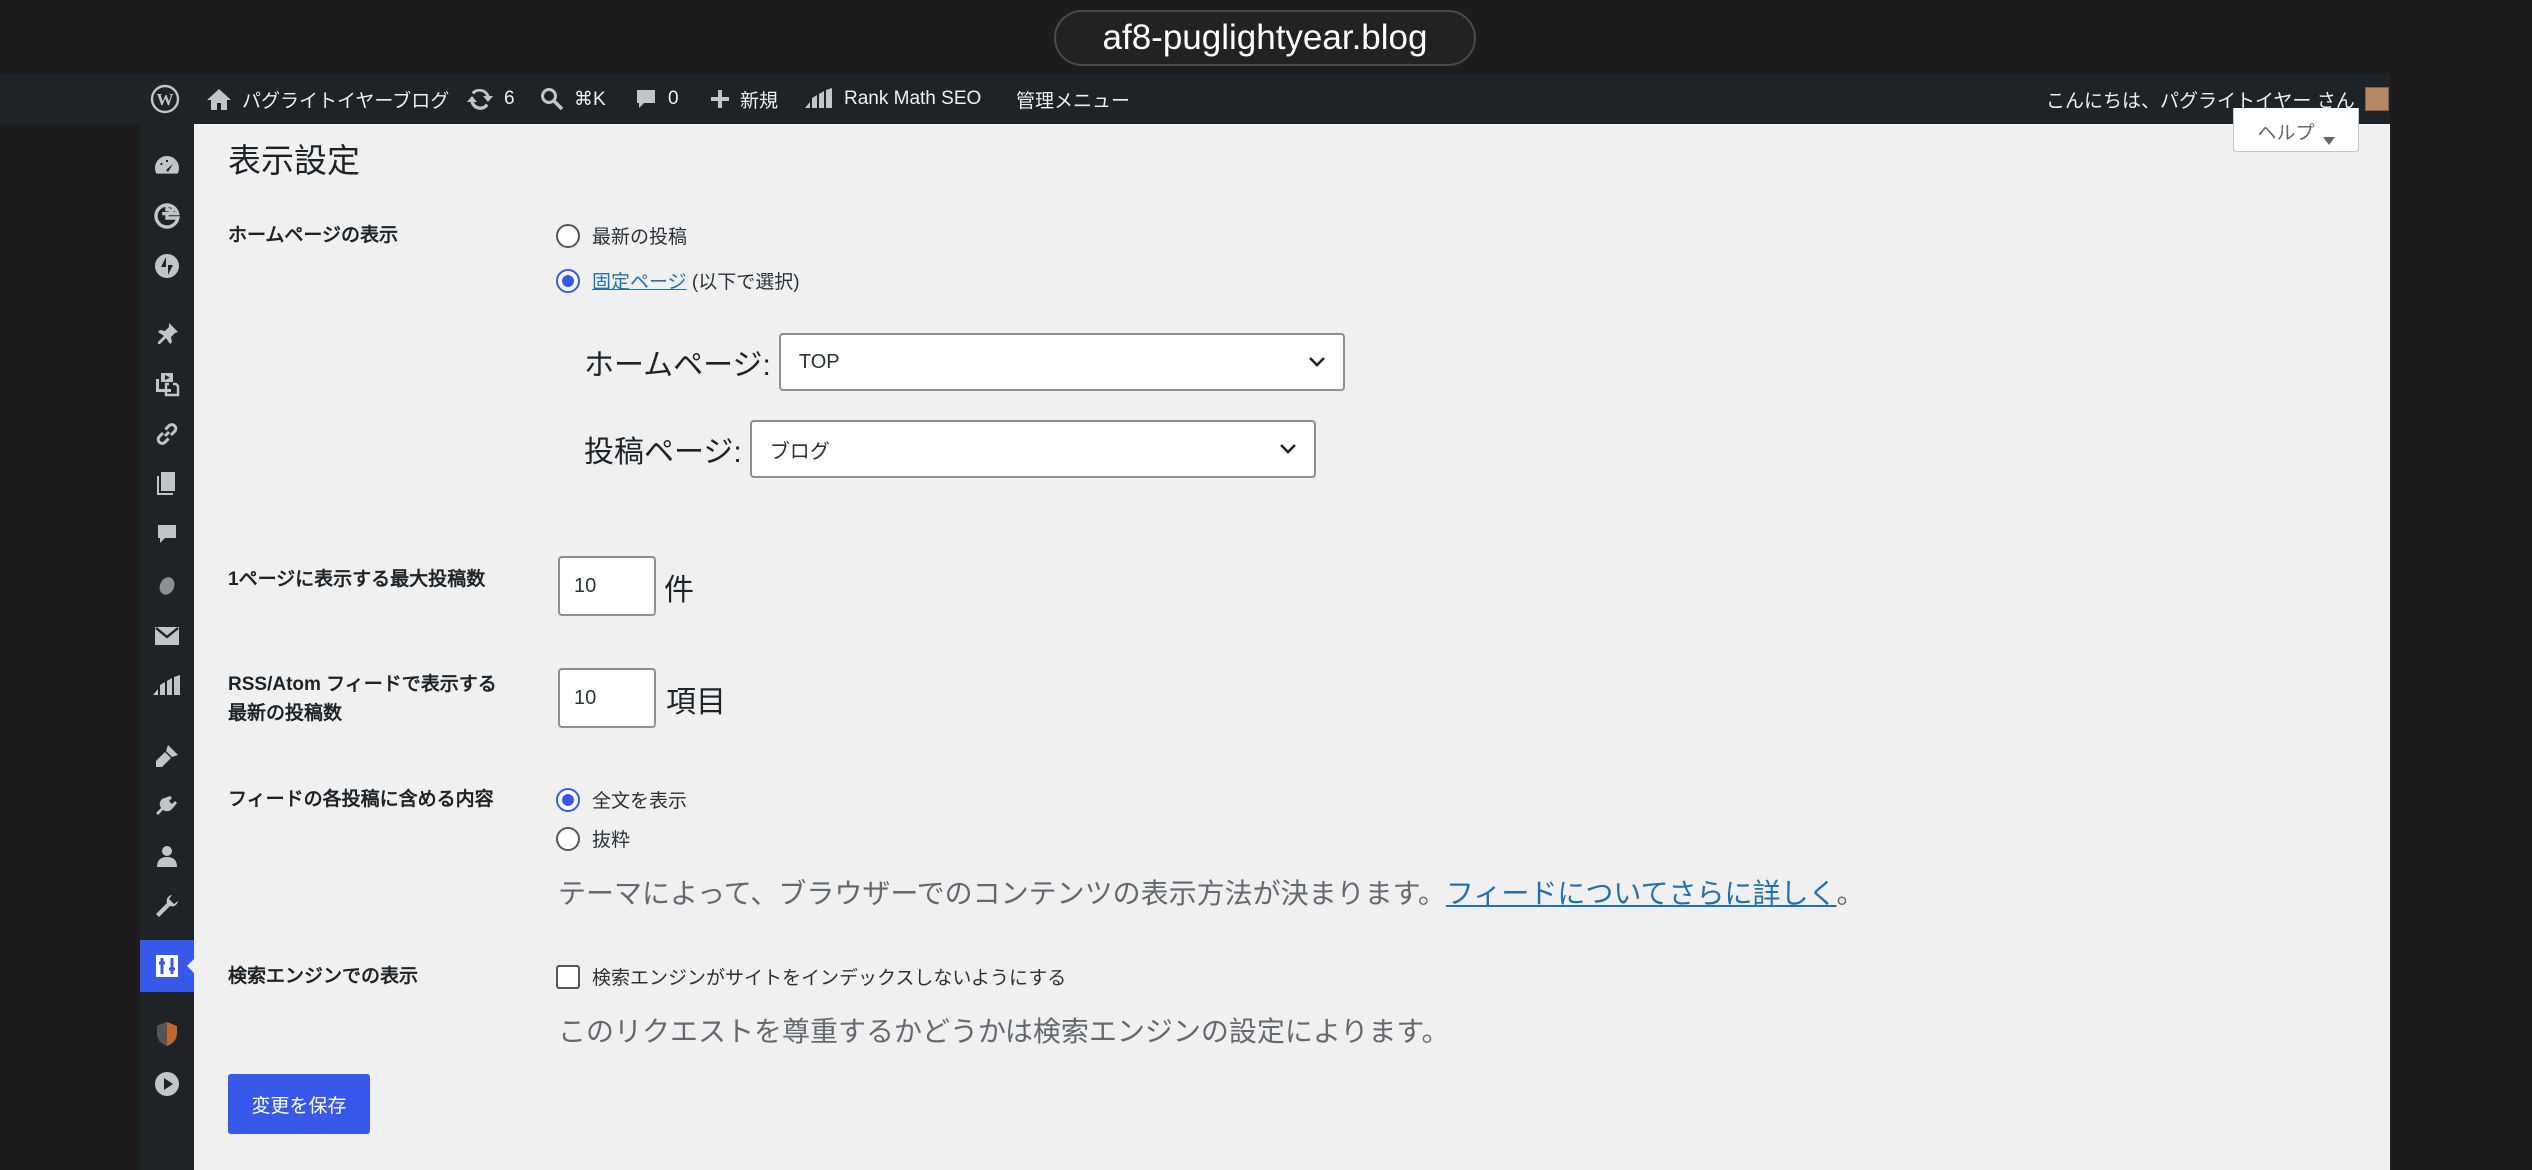  I want to click on feed-description-end: 。, so click(1850, 893).